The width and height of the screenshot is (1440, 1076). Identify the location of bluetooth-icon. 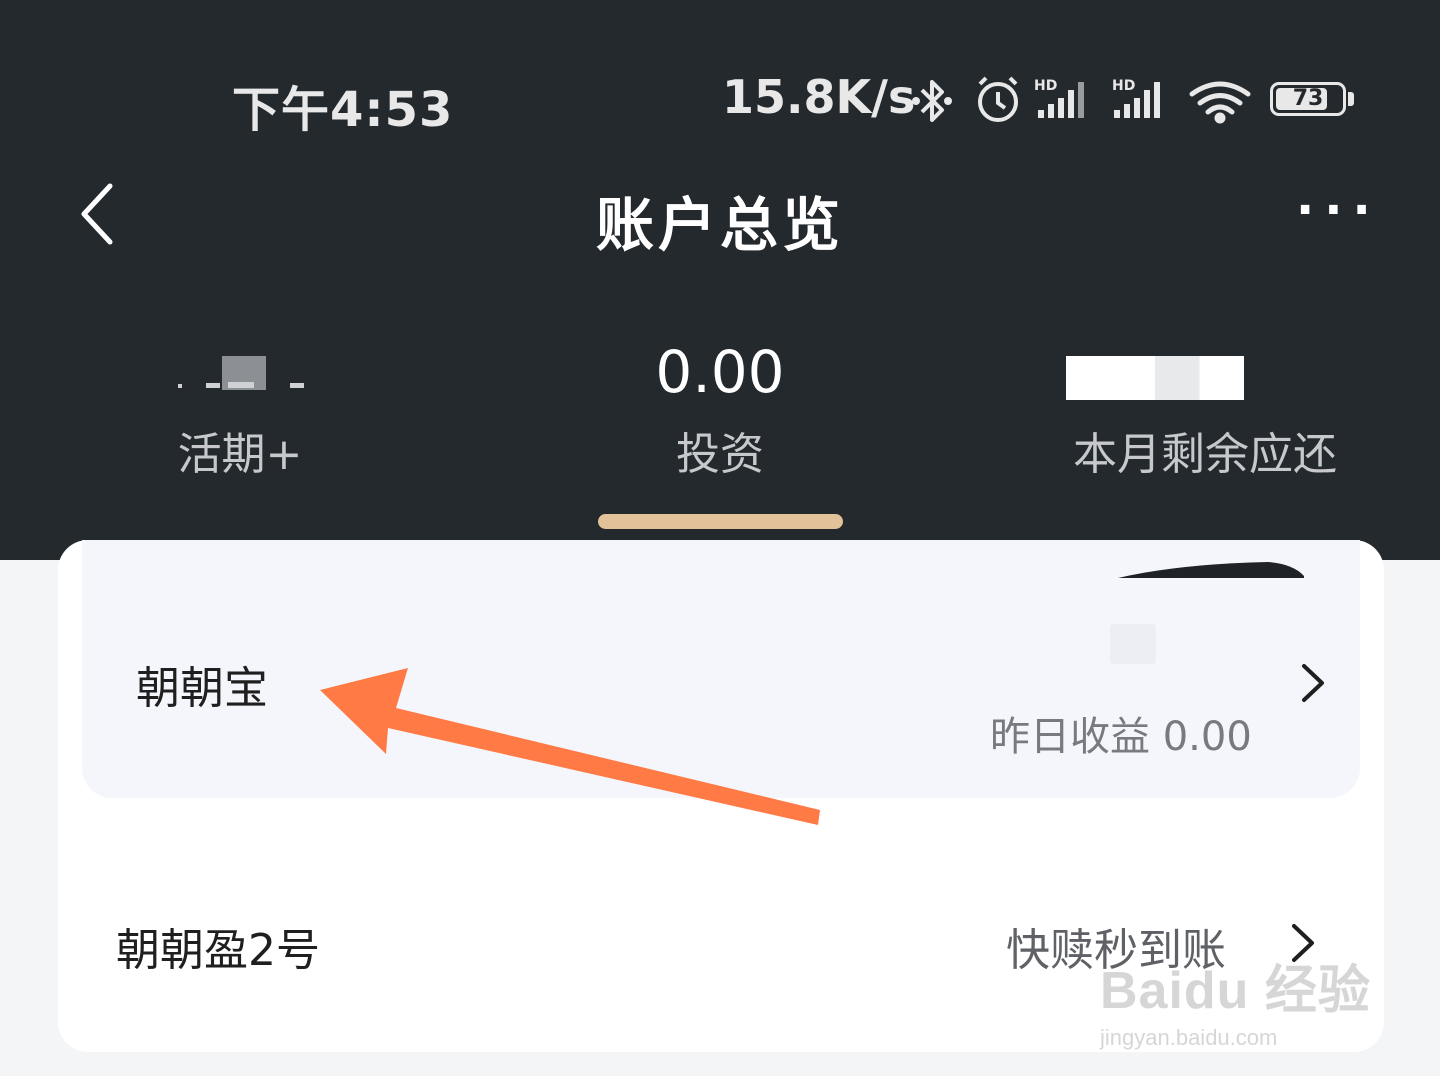
(932, 101).